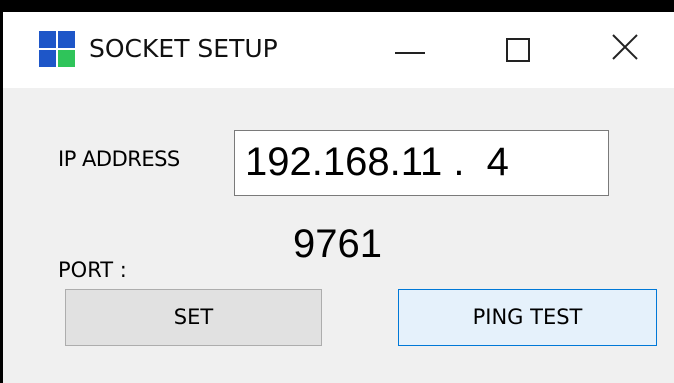 This screenshot has width=674, height=383. What do you see at coordinates (337, 244) in the screenshot?
I see `port-value: 9761` at bounding box center [337, 244].